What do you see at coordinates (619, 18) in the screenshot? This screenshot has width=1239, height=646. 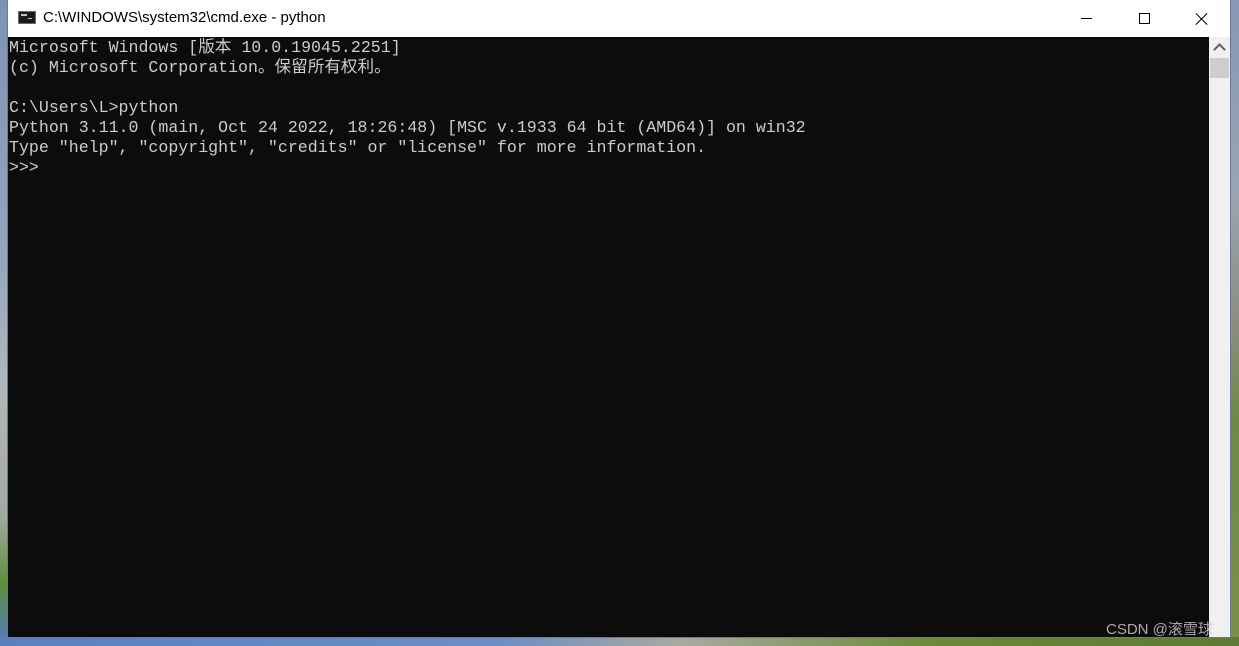 I see `title-bar: C:\WINDOWS\system32\cmd.exe - python` at bounding box center [619, 18].